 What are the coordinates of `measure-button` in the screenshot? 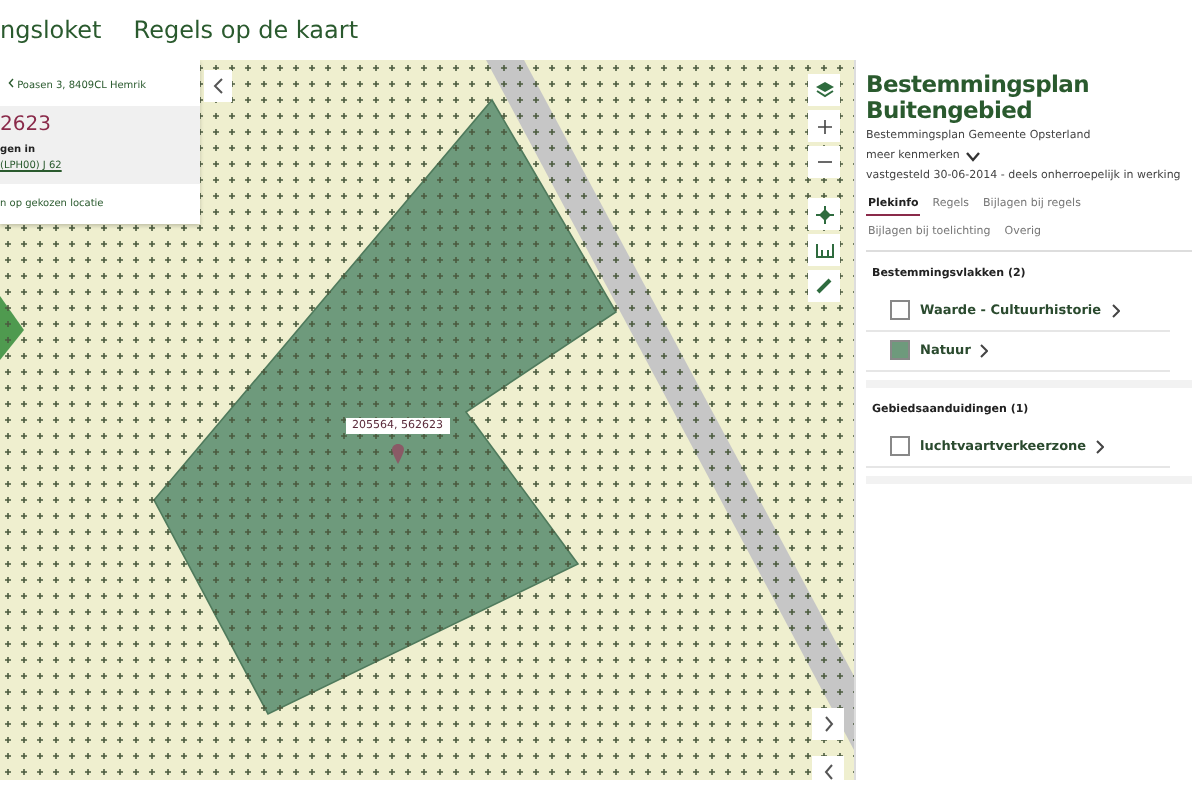 It's located at (824, 250).